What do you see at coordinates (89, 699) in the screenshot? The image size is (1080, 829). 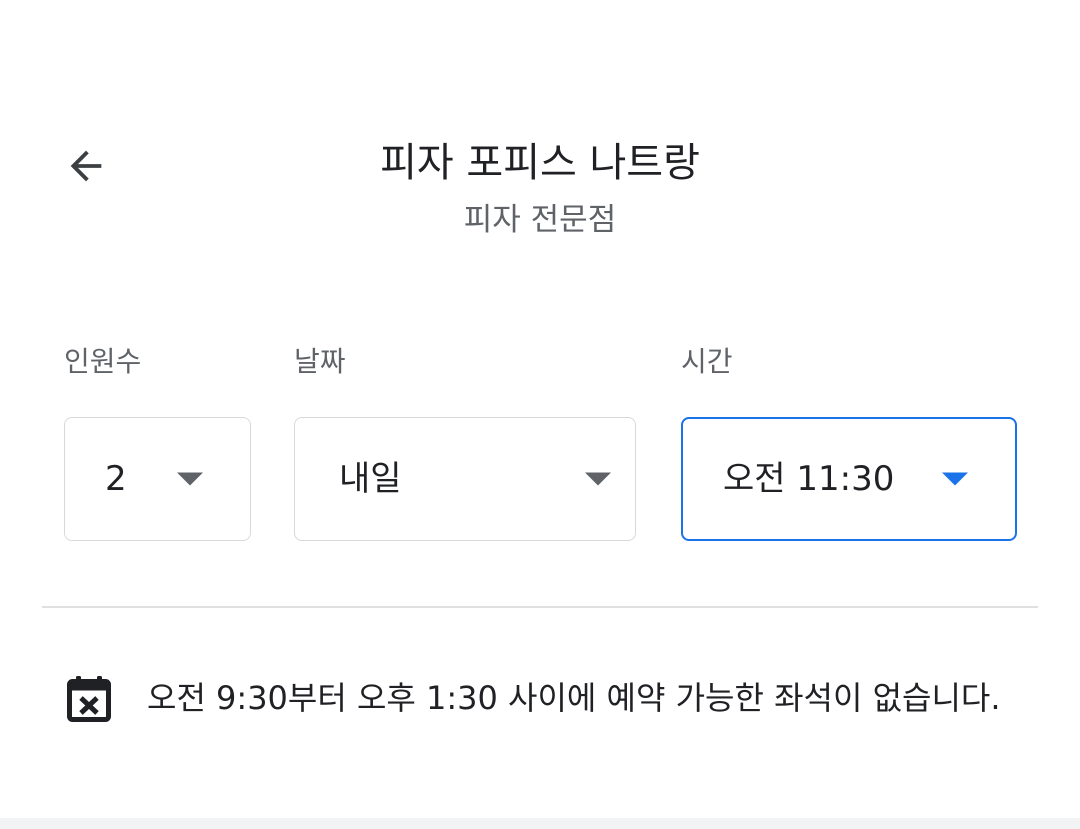 I see `calendar-unavailable-icon` at bounding box center [89, 699].